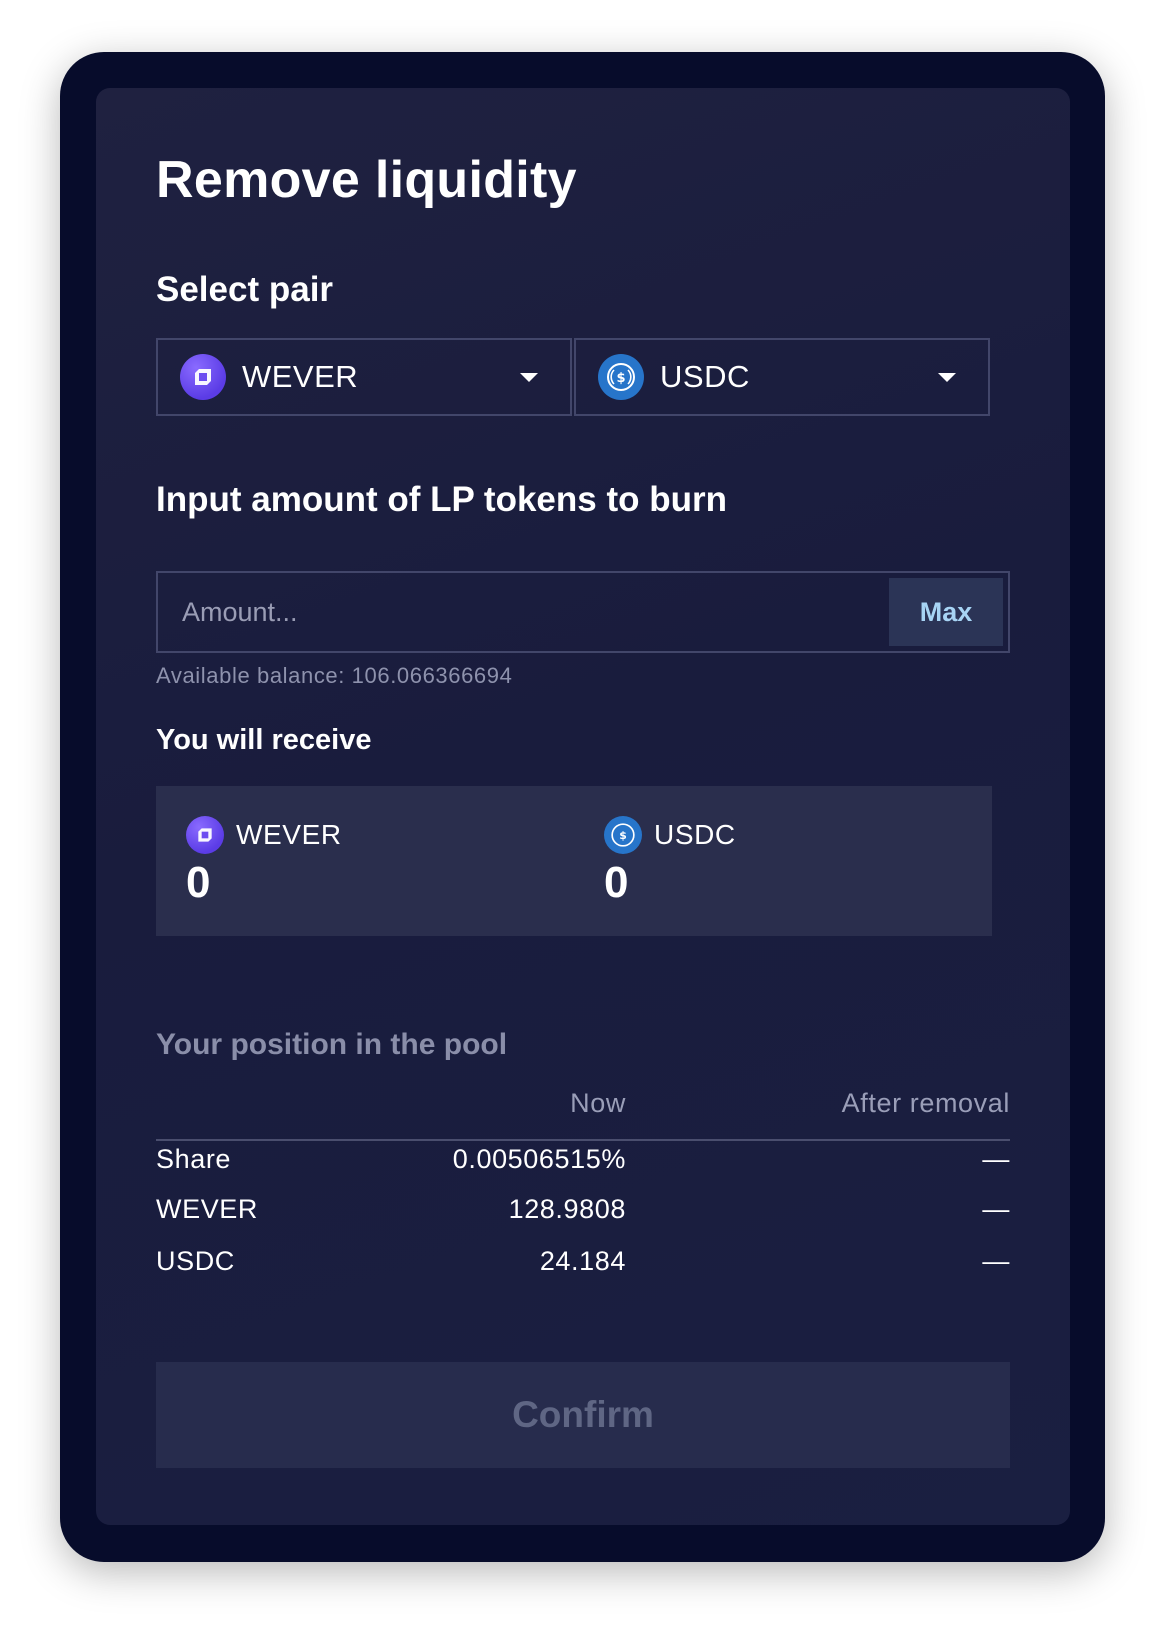 The width and height of the screenshot is (1164, 1630). What do you see at coordinates (245, 289) in the screenshot?
I see `select-pair-label: Select pair` at bounding box center [245, 289].